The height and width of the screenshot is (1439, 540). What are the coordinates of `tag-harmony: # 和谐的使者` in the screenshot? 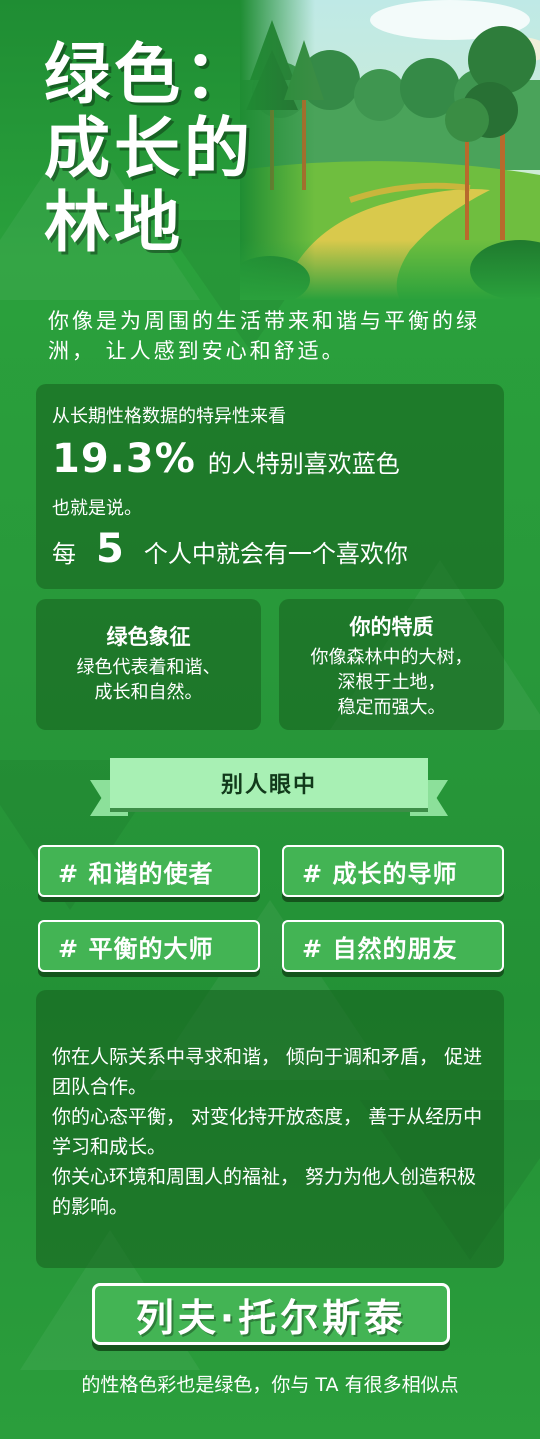 It's located at (149, 871).